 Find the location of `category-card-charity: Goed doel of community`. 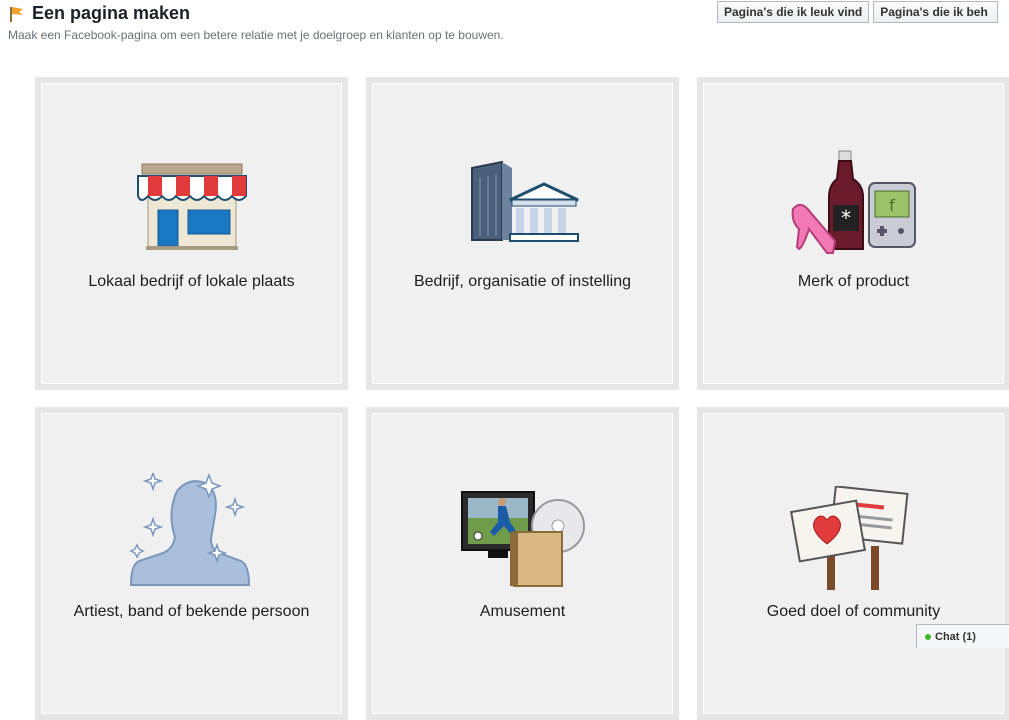

category-card-charity: Goed doel of community is located at coordinates (853, 563).